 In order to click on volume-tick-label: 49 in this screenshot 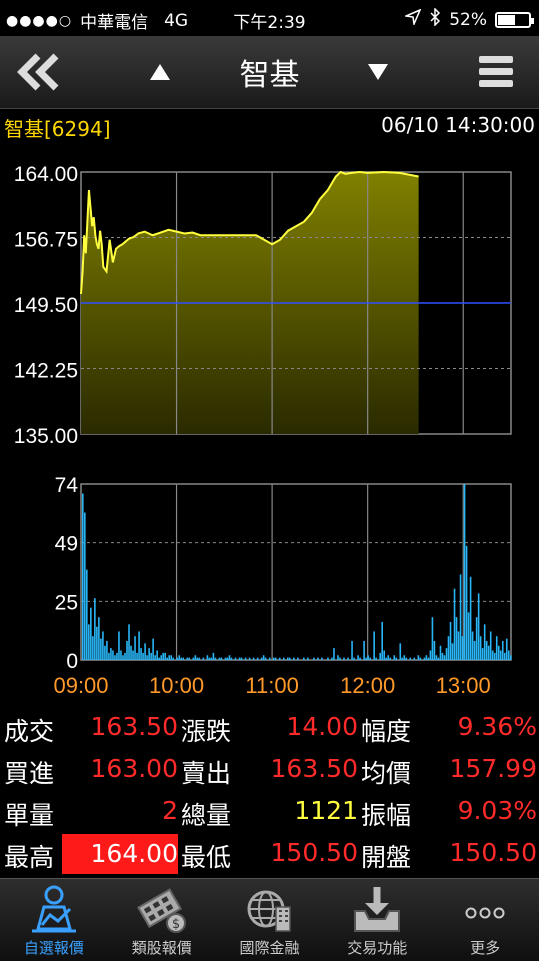, I will do `click(66, 544)`.